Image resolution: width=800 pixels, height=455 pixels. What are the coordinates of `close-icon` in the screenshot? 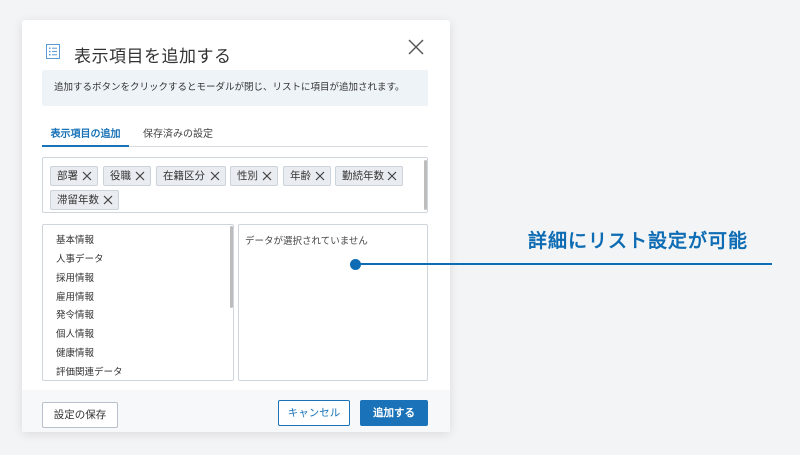 It's located at (416, 47).